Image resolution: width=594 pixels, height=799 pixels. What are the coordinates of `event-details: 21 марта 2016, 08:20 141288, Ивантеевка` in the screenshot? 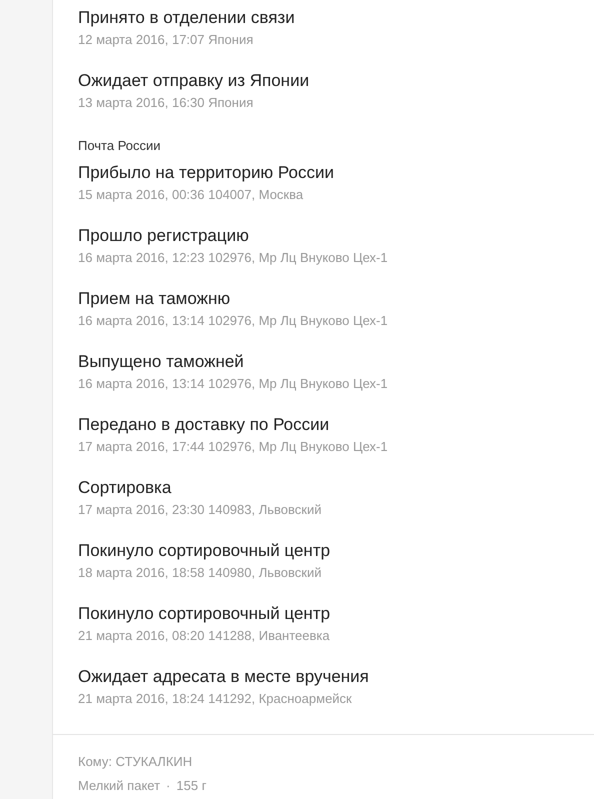 It's located at (204, 636).